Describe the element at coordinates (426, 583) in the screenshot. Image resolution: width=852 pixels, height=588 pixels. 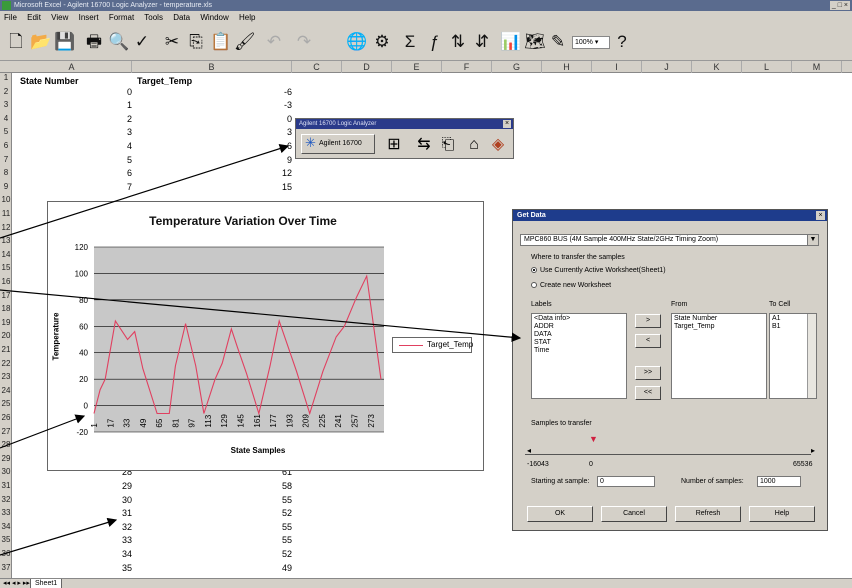
I see `sheet-tab-bar: ◂◂ ◂ ▸ ▸▸ Sheet1` at that location.